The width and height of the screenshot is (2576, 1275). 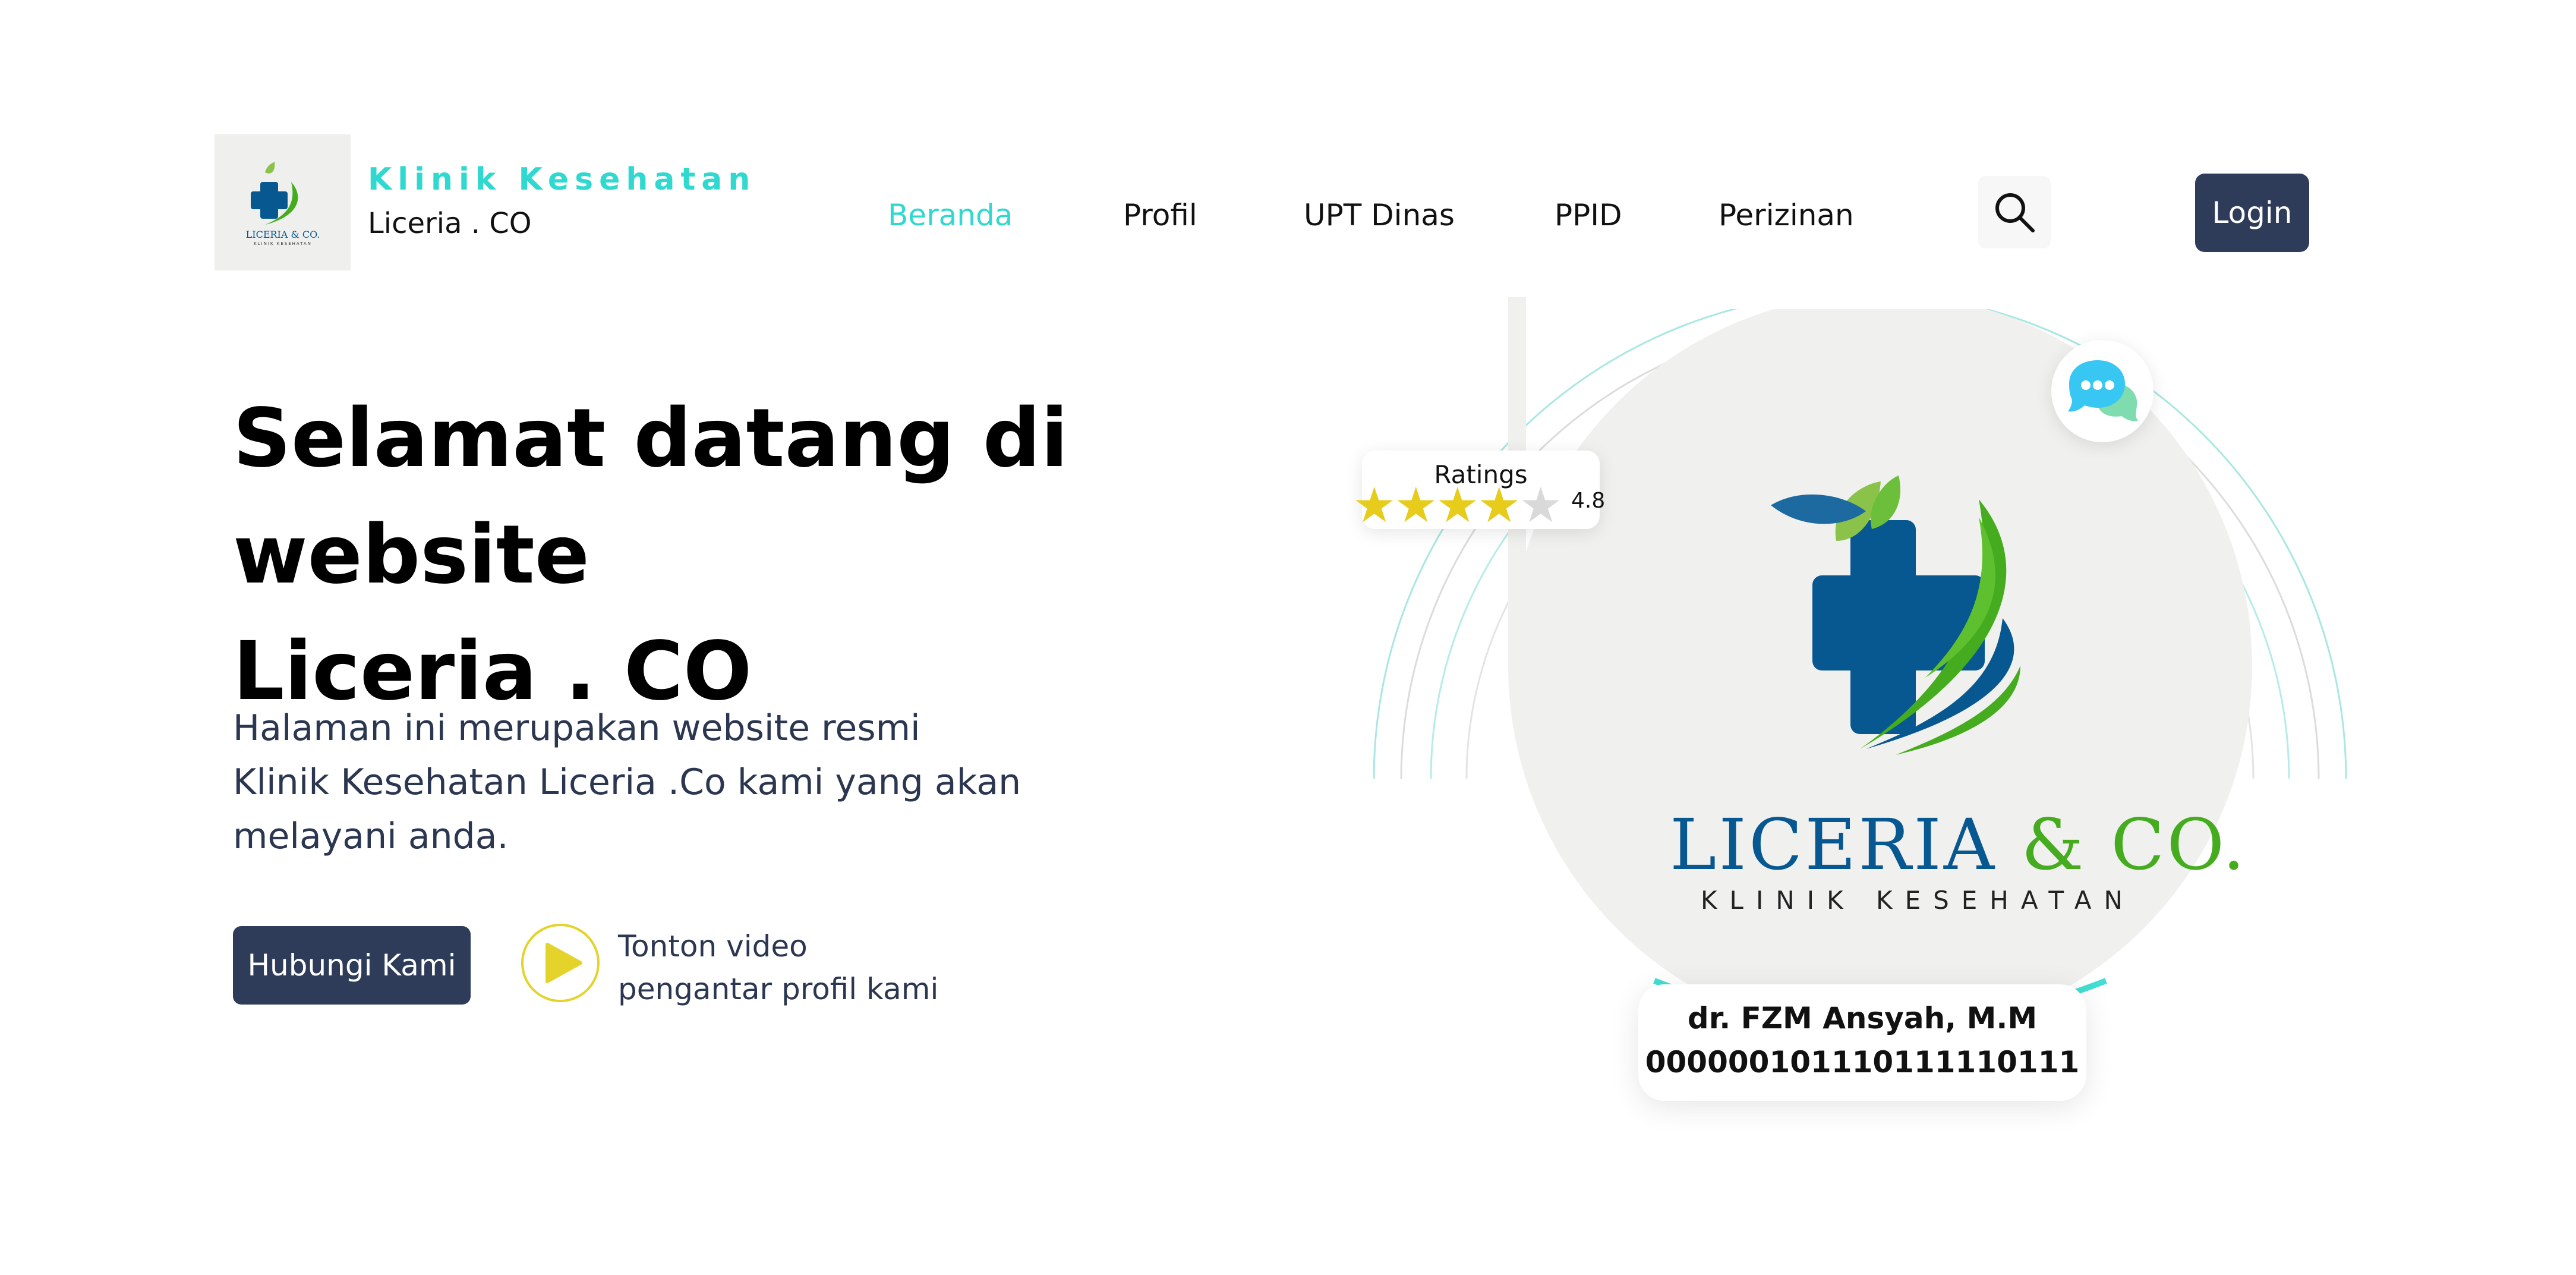 I want to click on svg-text: LICERIA & CO., so click(x=282, y=234).